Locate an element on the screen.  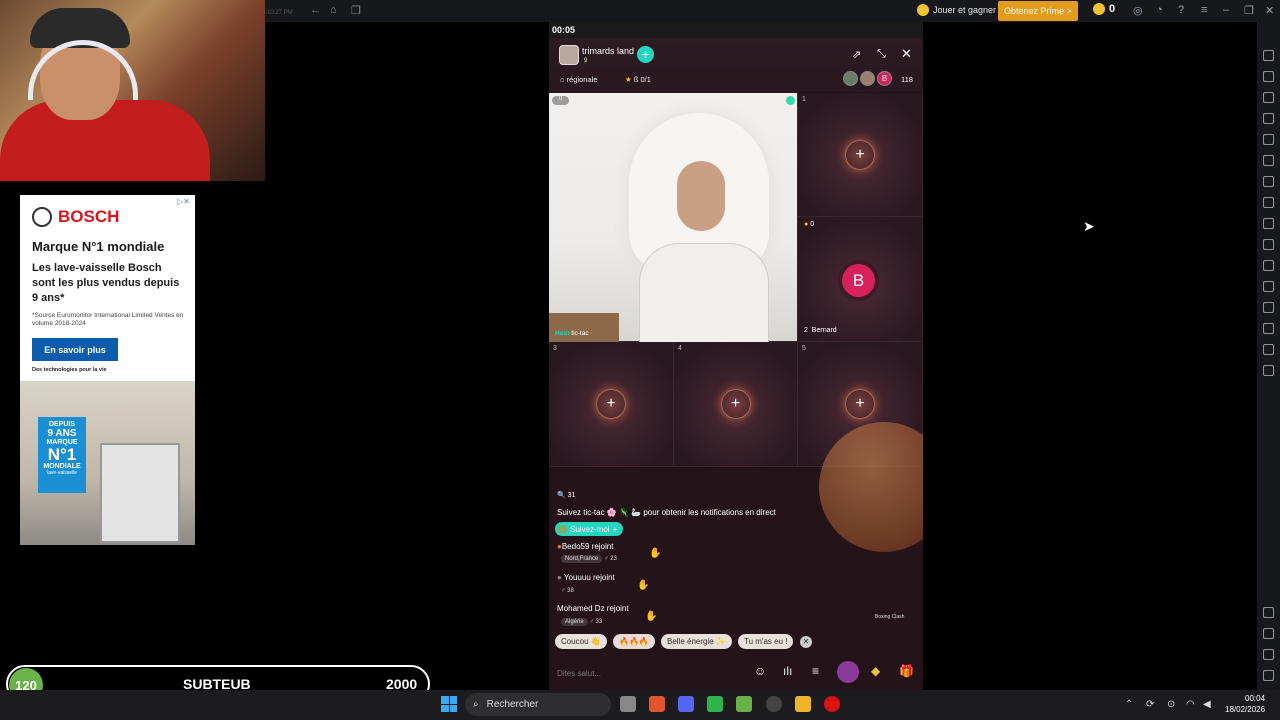
quick-reply: 🔥🔥🔥 is located at coordinates (634, 641).